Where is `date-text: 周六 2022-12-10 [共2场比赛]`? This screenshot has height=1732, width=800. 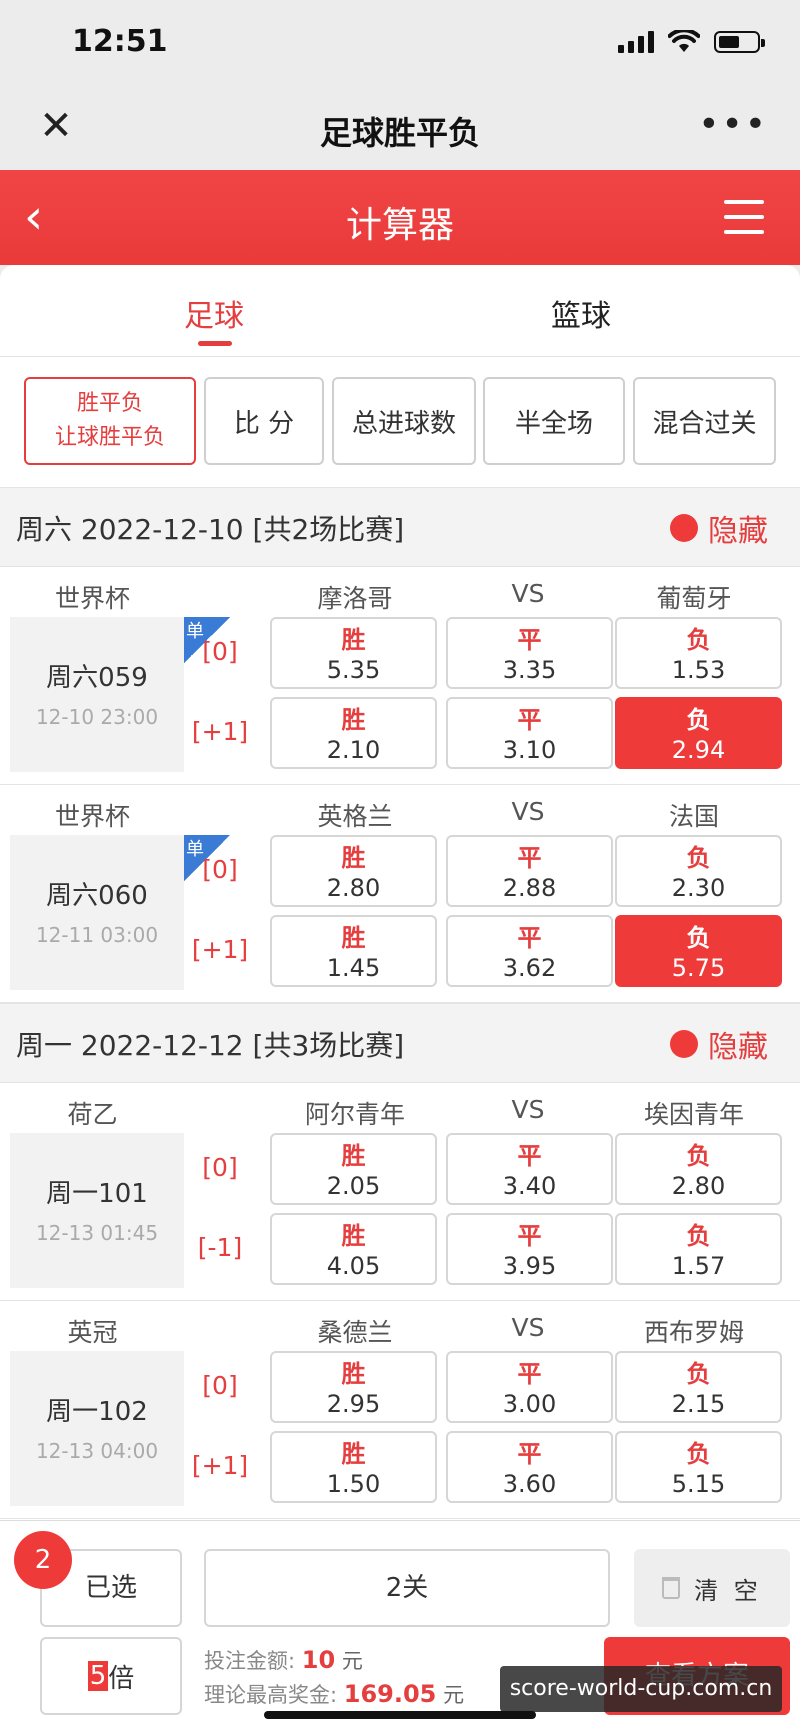 date-text: 周六 2022-12-10 [共2场比赛] is located at coordinates (210, 529).